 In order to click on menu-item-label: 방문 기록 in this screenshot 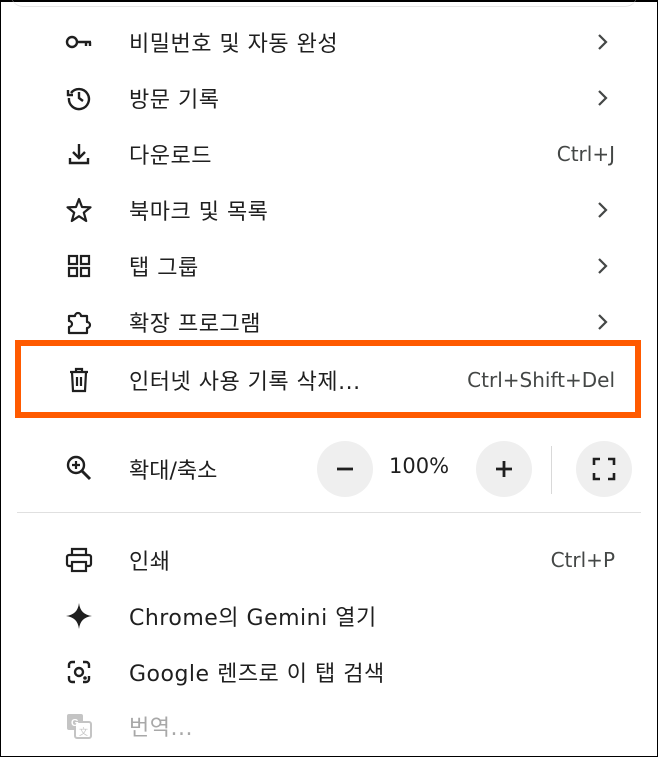, I will do `click(174, 100)`.